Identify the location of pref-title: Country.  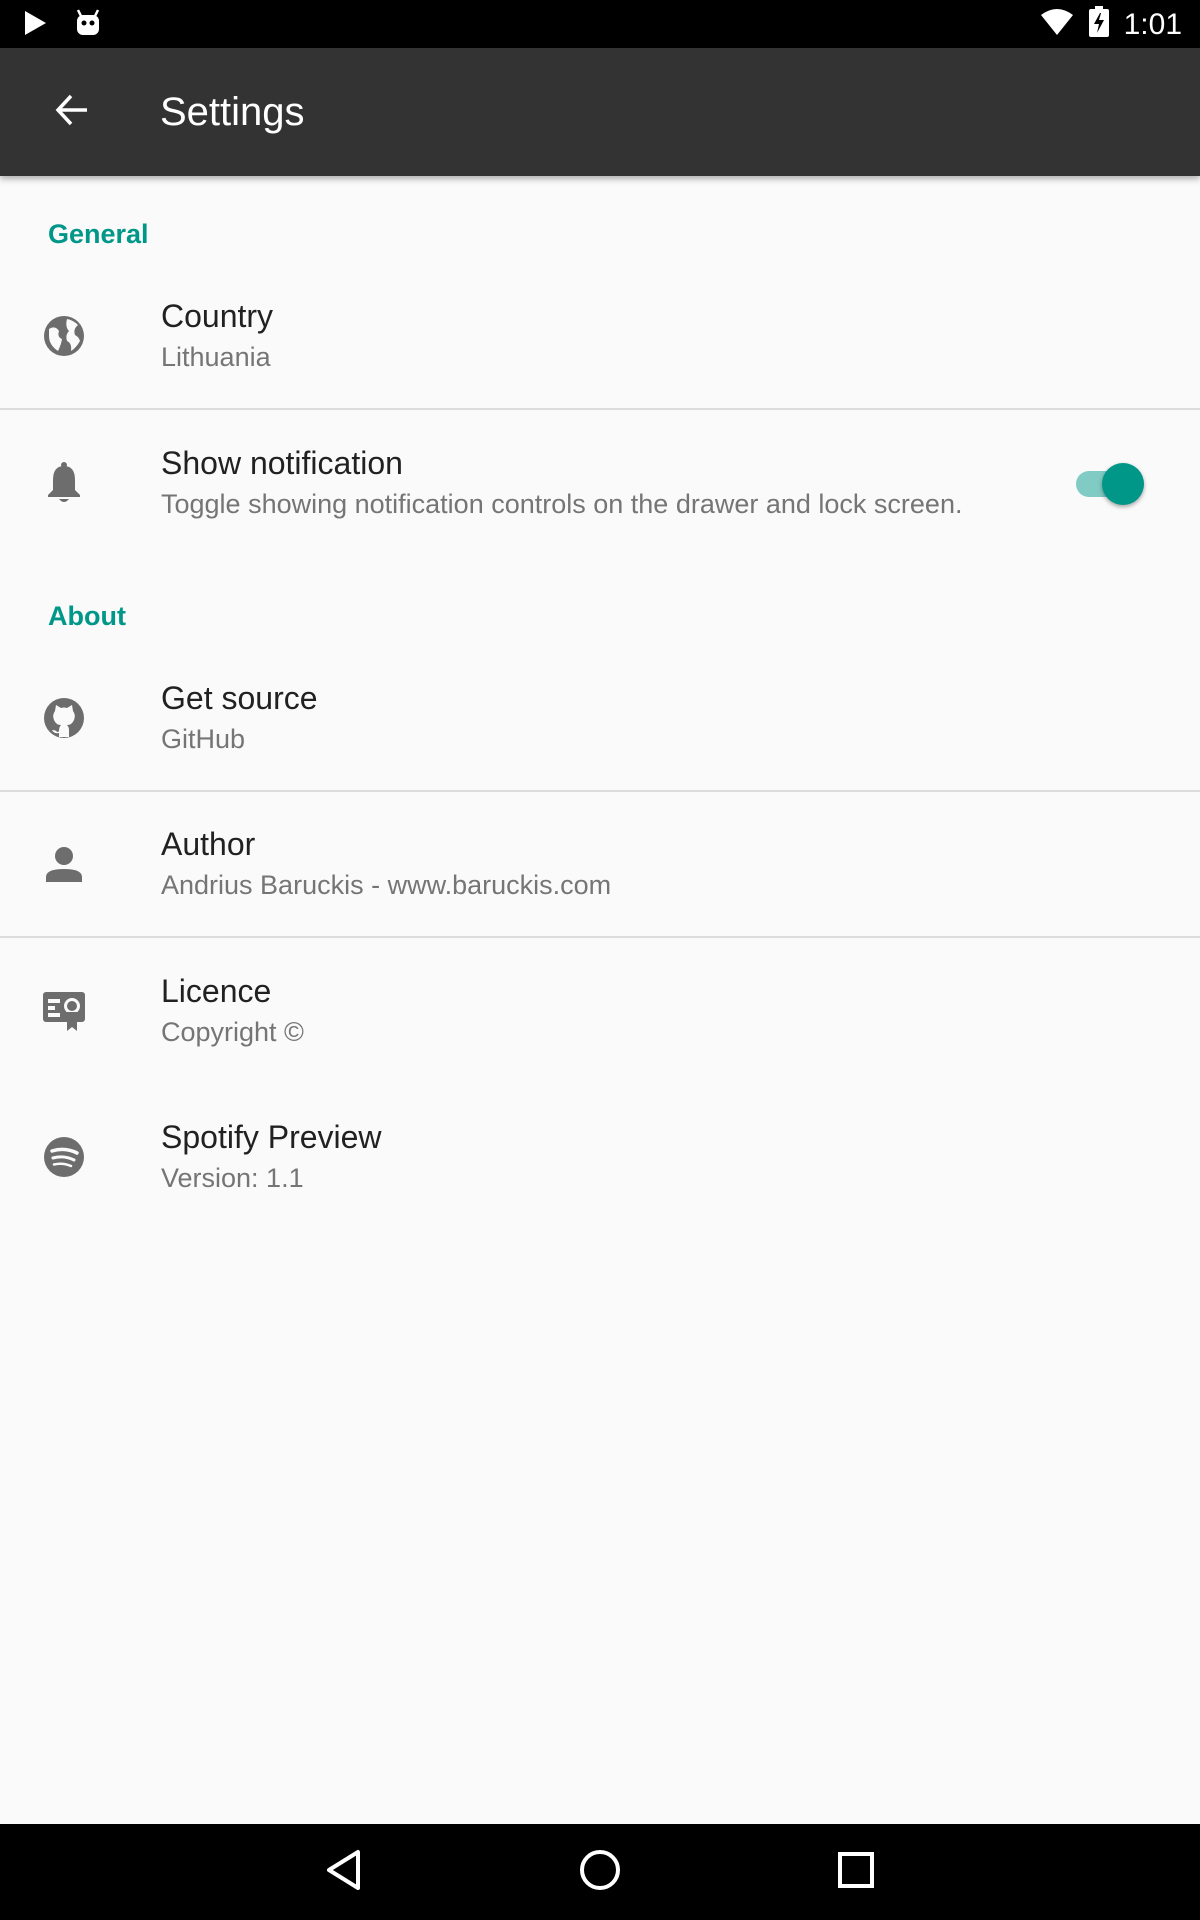
(217, 316).